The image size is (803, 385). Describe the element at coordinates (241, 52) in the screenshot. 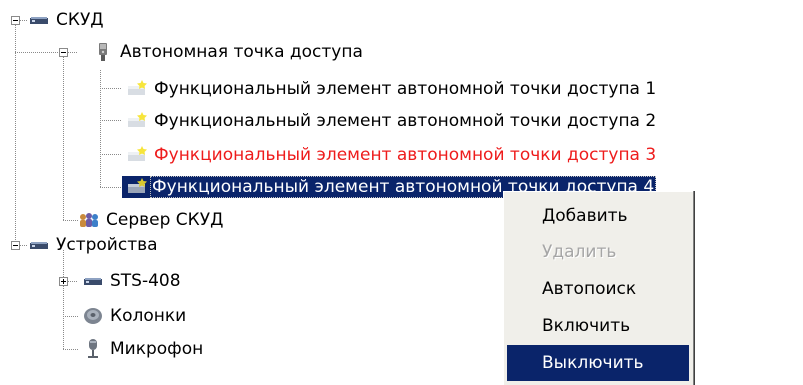

I see `tree-node-label: Автономная точка доступа` at that location.